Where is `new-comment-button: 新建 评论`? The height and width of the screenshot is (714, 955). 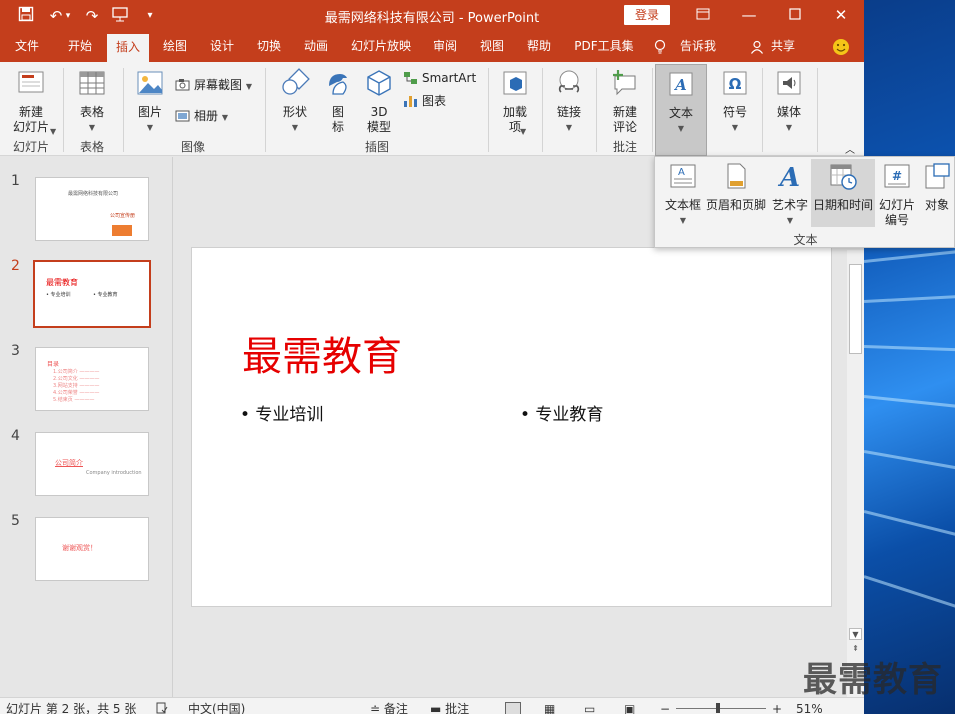 new-comment-button: 新建 评论 is located at coordinates (625, 101).